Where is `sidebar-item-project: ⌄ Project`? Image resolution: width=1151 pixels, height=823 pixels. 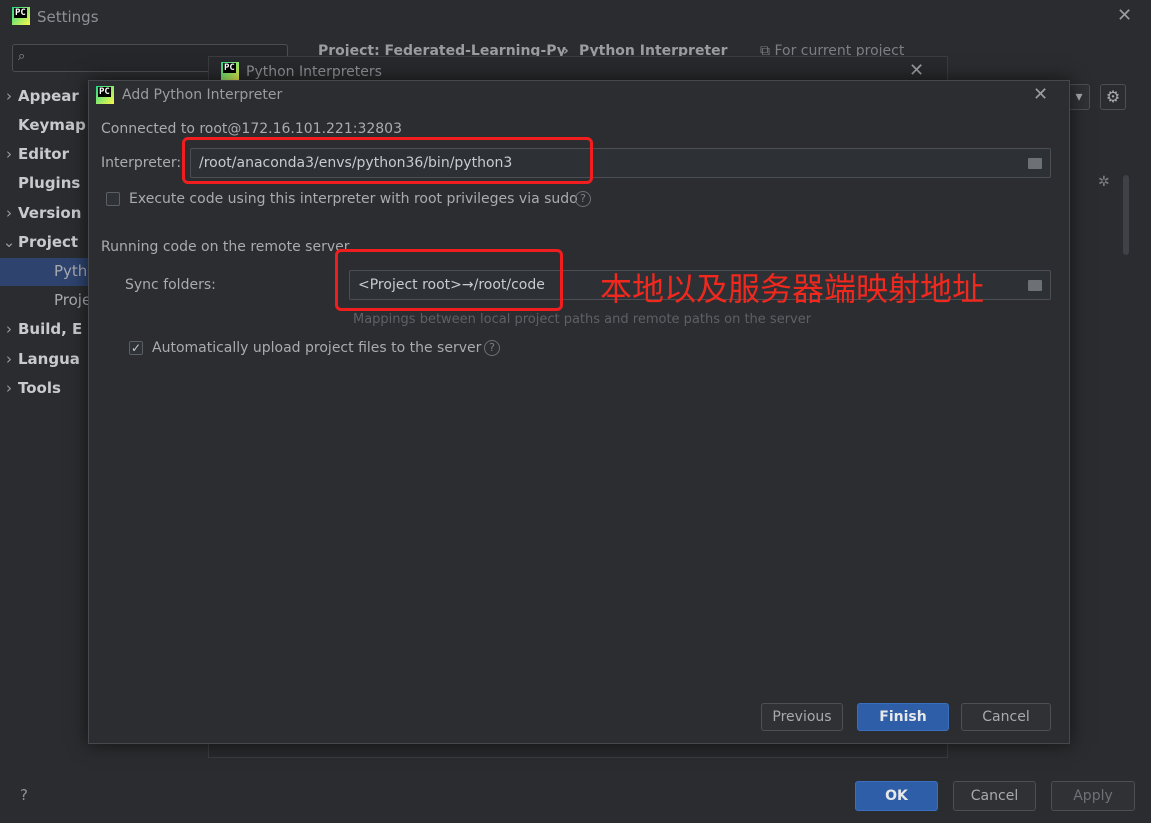
sidebar-item-project: ⌄ Project is located at coordinates (47, 247).